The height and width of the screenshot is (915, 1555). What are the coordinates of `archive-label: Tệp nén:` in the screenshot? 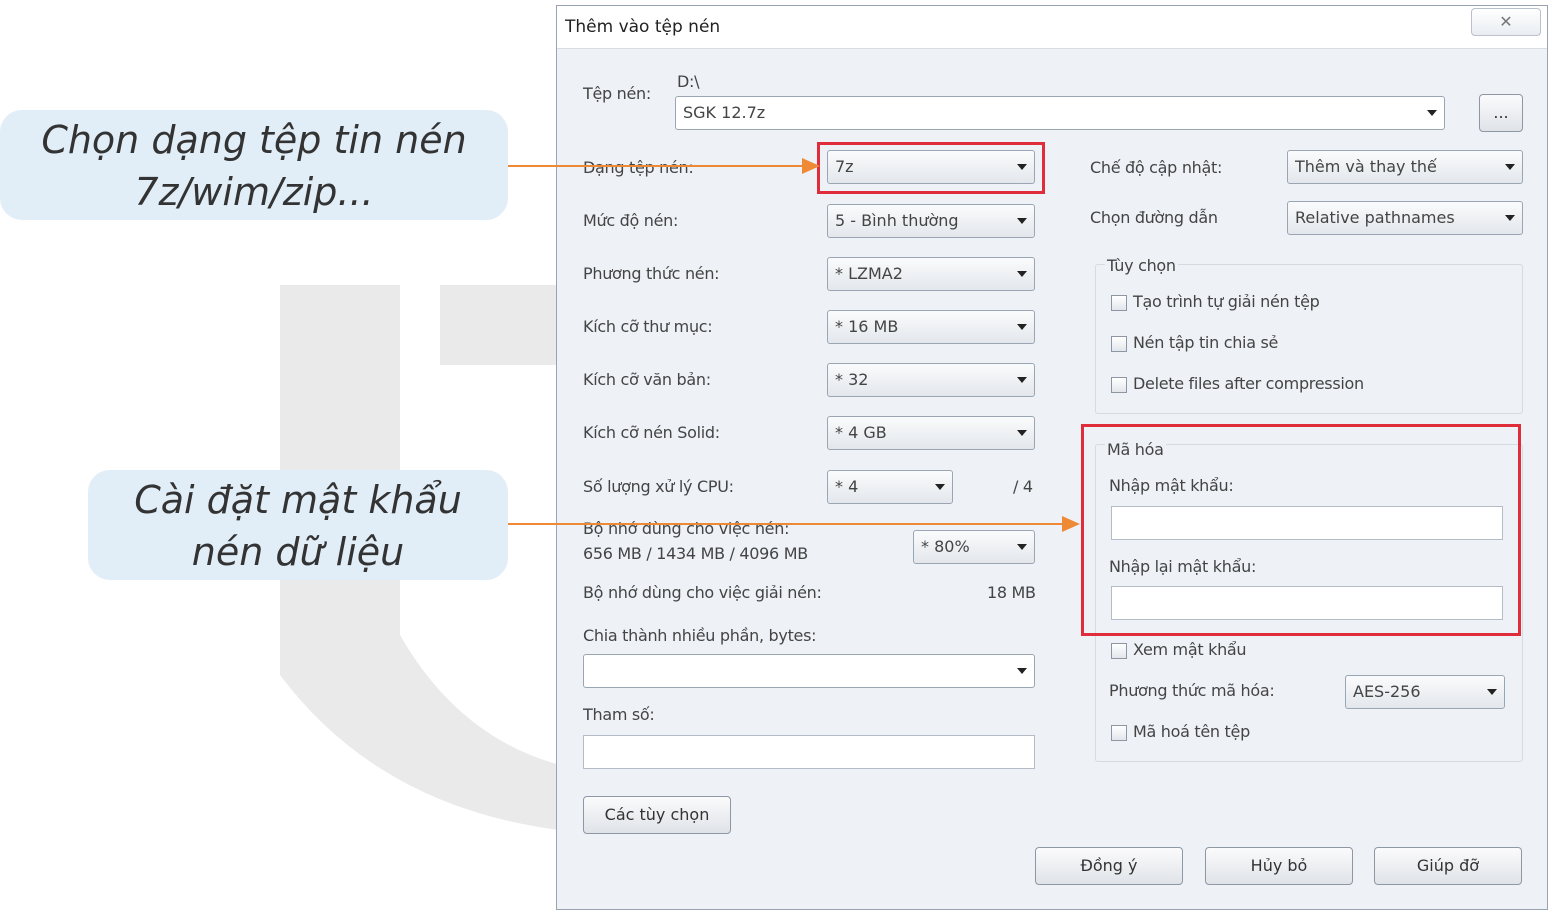 It's located at (617, 93).